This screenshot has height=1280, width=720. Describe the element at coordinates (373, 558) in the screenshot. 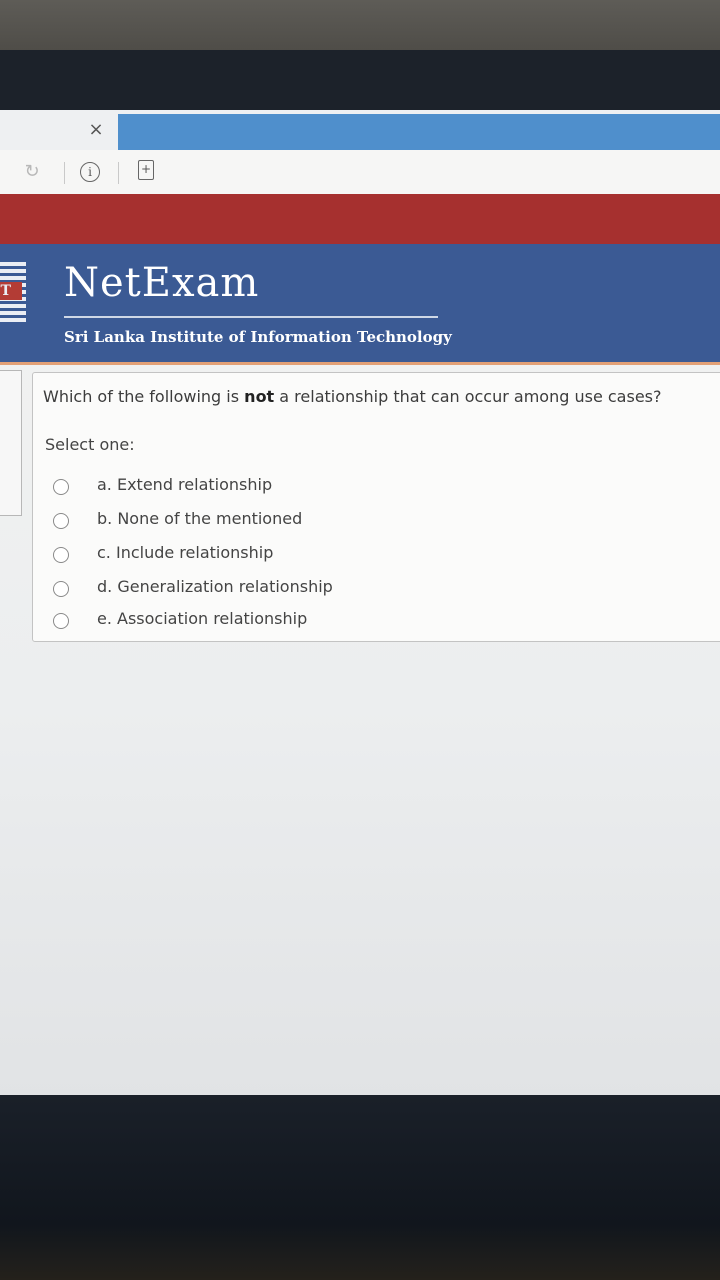

I see `answer-option-c: c. Include relationship` at that location.